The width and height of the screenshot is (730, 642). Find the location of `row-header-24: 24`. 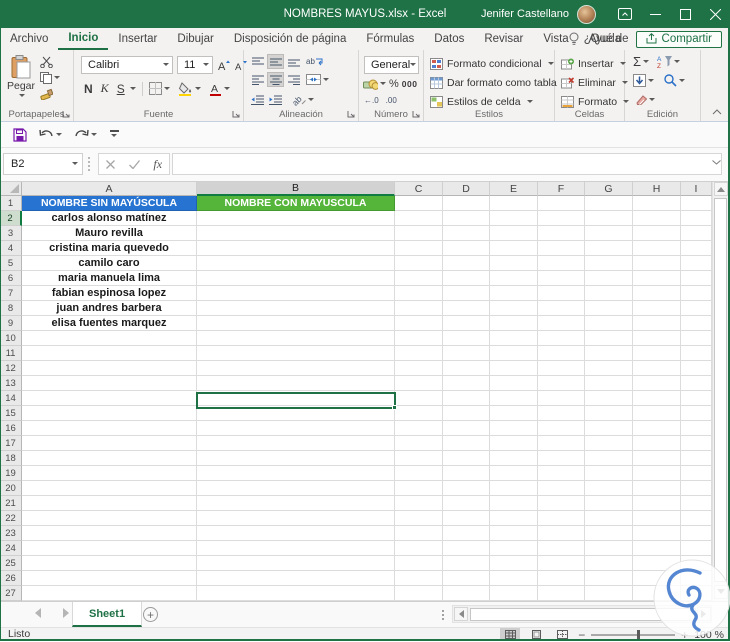

row-header-24: 24 is located at coordinates (11, 548).